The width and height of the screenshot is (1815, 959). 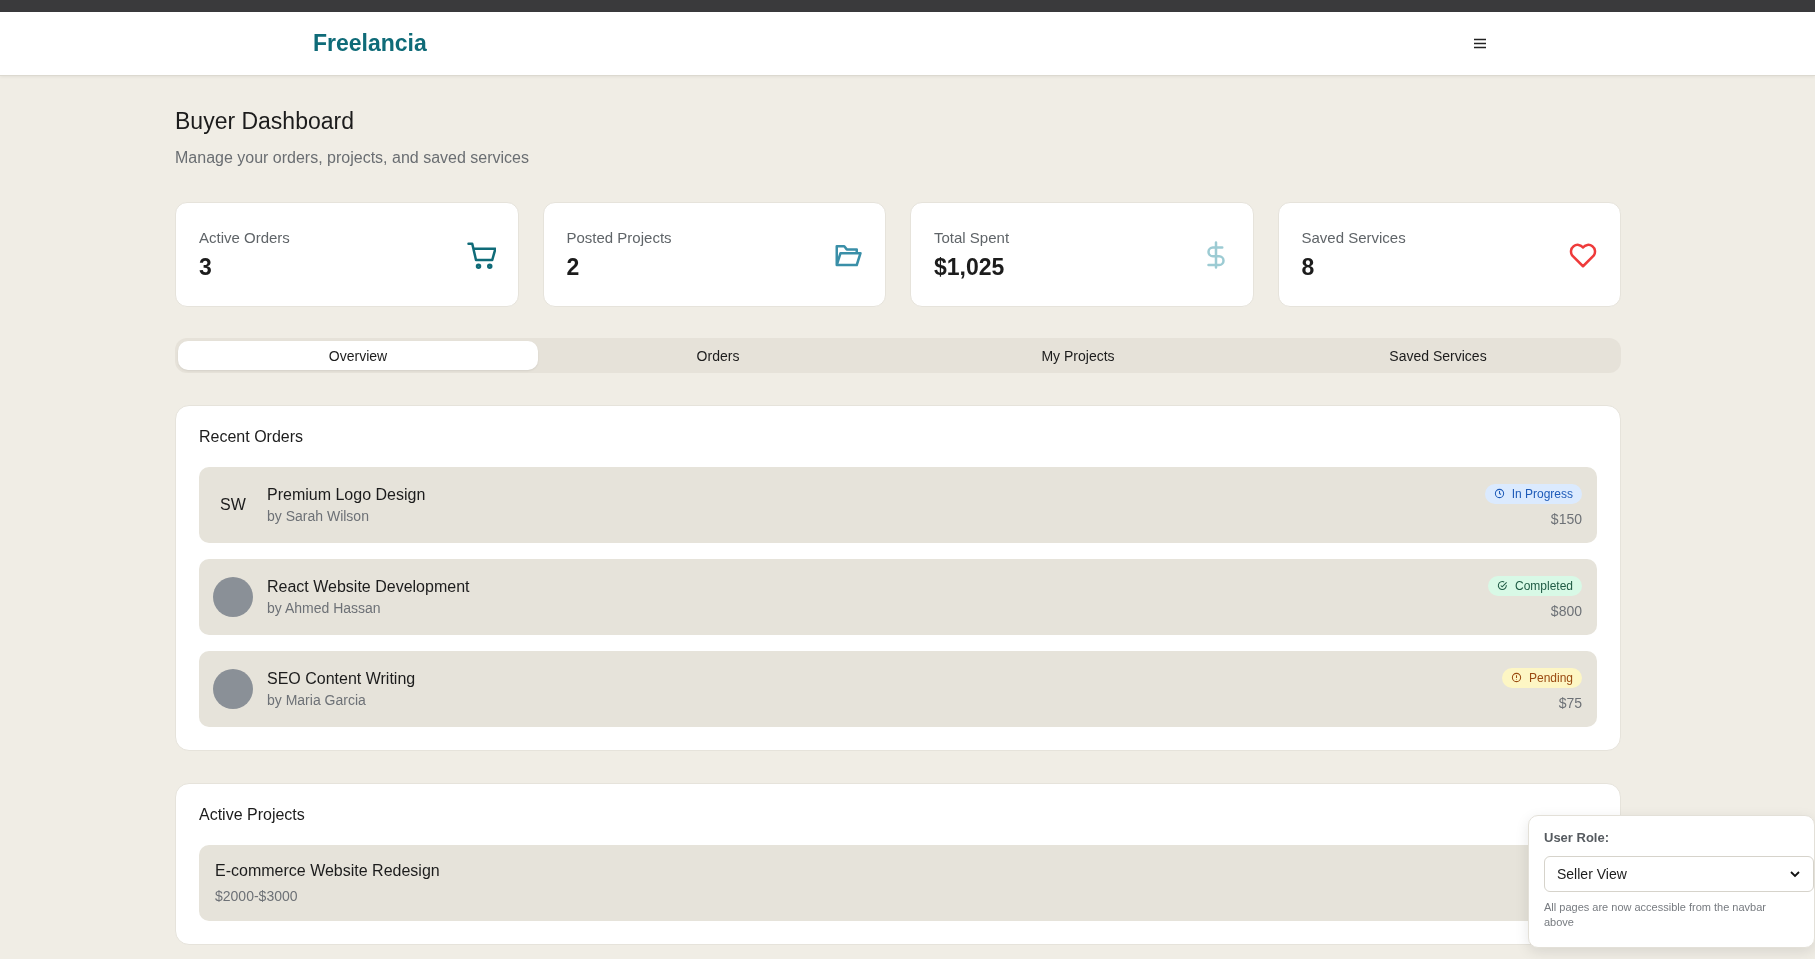 I want to click on order-price: $75, so click(x=1570, y=702).